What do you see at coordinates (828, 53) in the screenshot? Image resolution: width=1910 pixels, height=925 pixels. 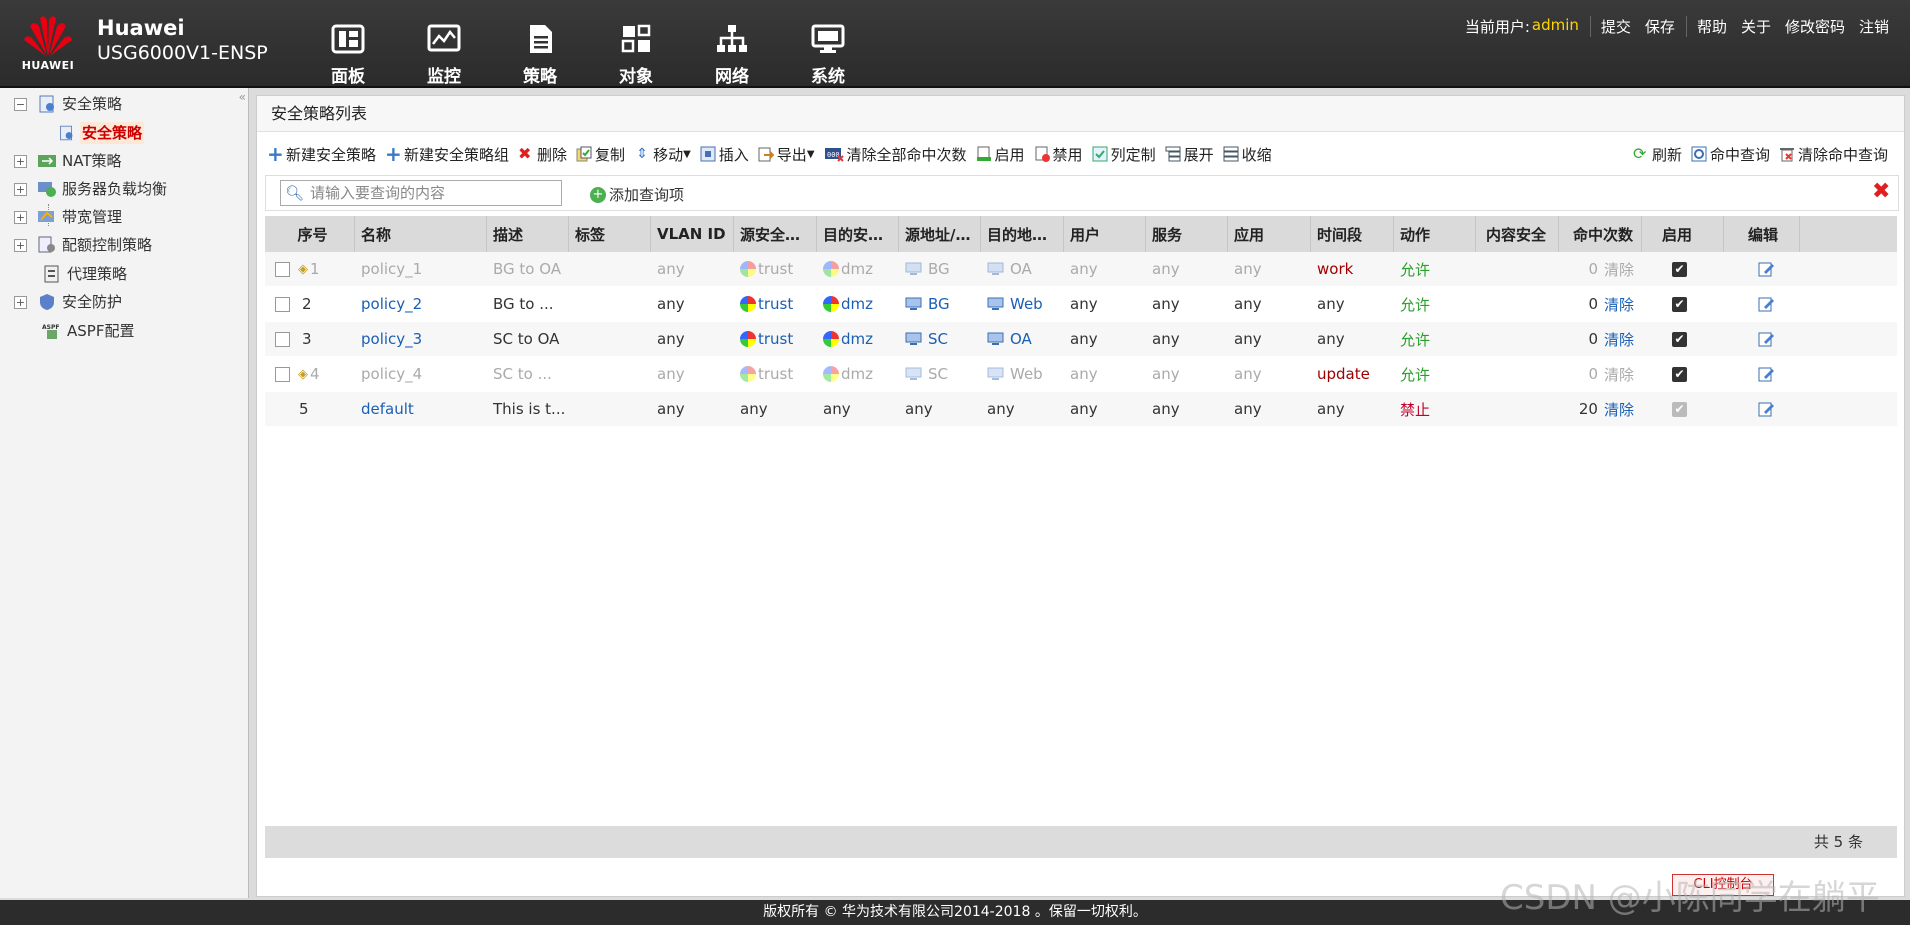 I see `nav-system: 系统` at bounding box center [828, 53].